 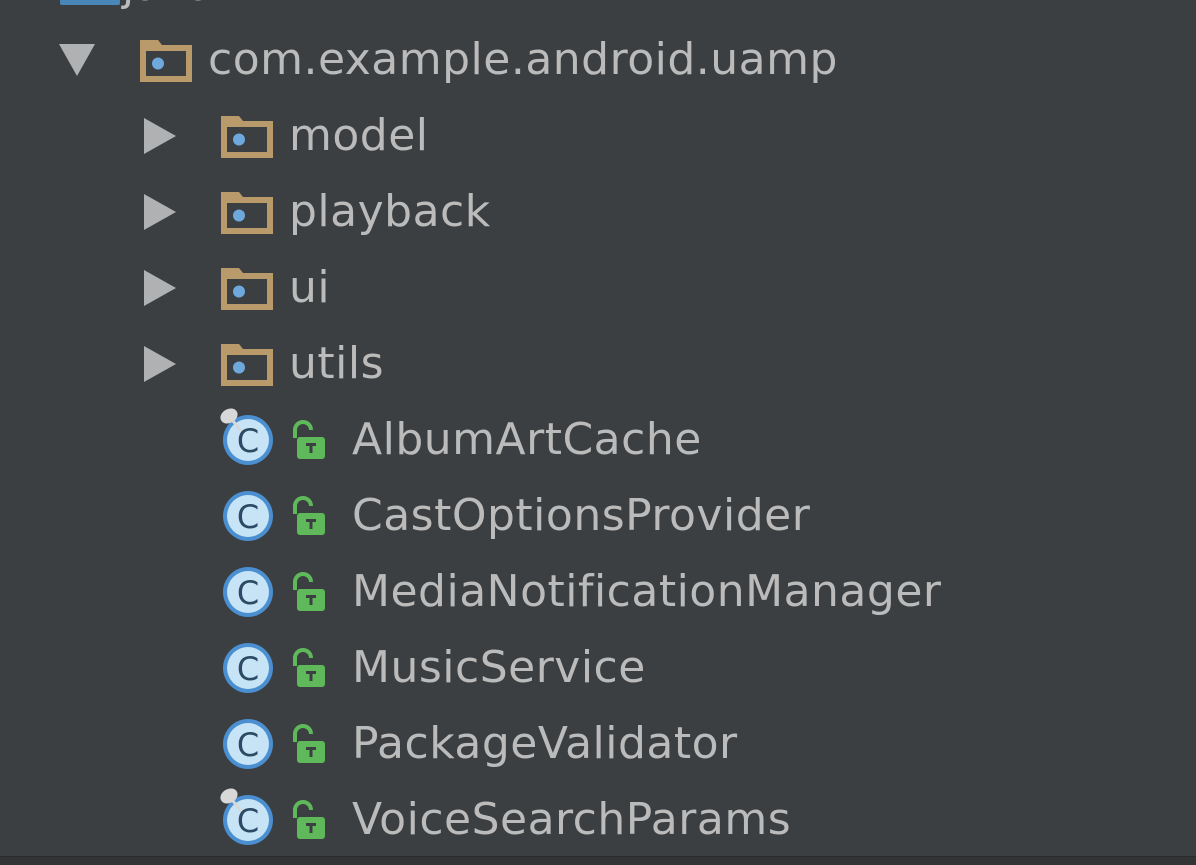 I want to click on tree-row-label: PackageValidator, so click(x=545, y=743).